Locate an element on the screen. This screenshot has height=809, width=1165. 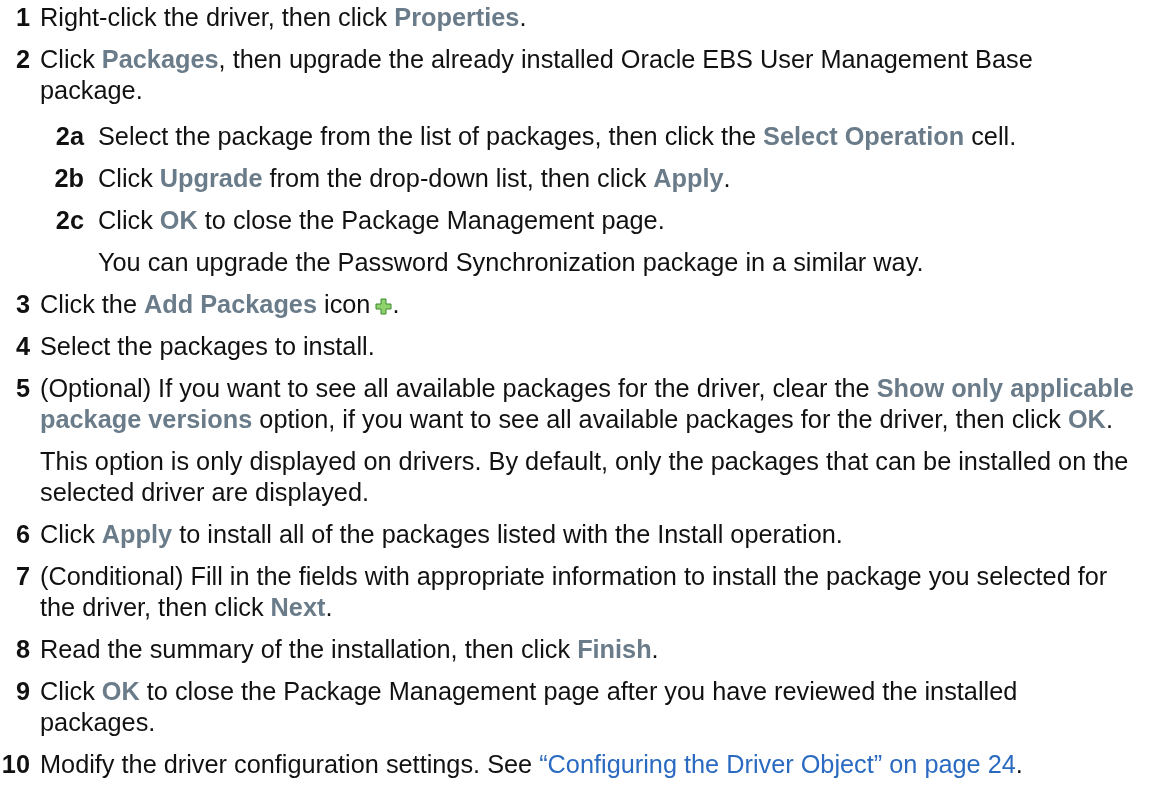
step-number: 2a is located at coordinates (69, 136).